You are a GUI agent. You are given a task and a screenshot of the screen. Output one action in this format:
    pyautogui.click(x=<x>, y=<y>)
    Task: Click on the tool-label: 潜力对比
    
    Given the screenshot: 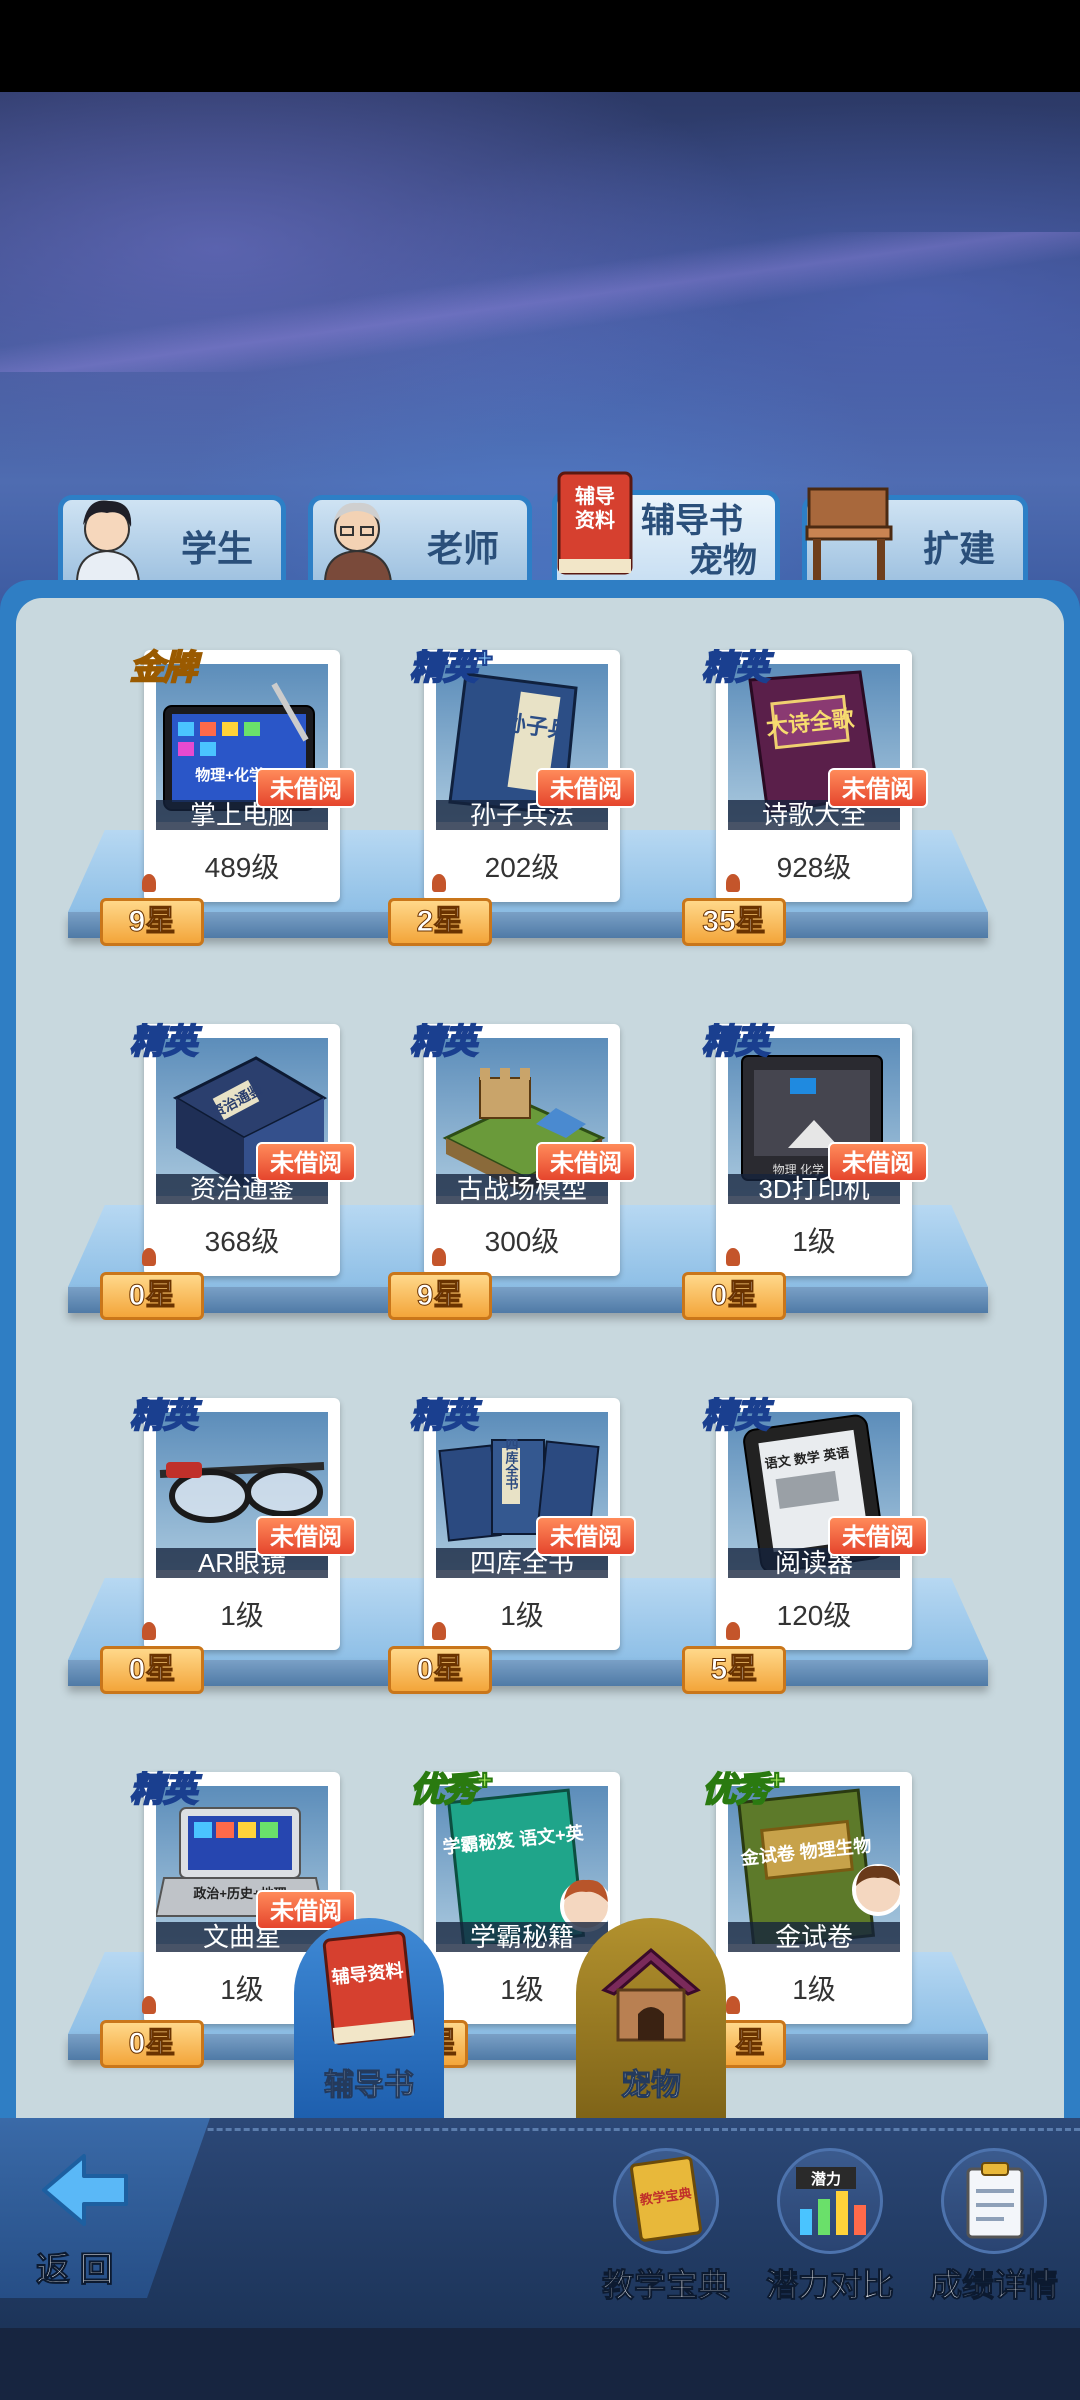 What is the action you would take?
    pyautogui.click(x=829, y=2285)
    